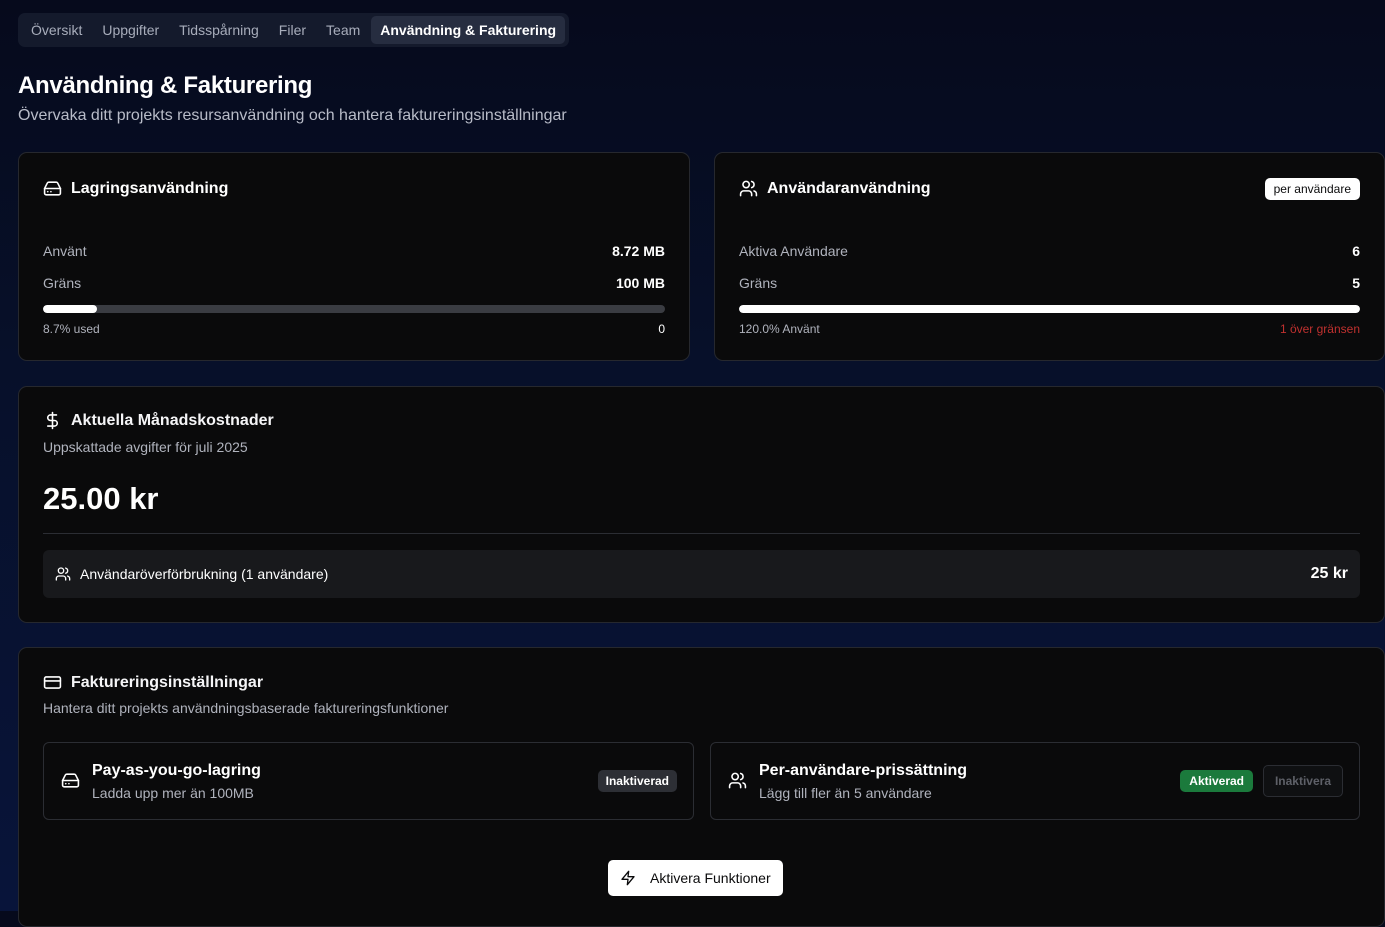 This screenshot has height=927, width=1385. What do you see at coordinates (56, 30) in the screenshot?
I see `tab-overview: Översikt` at bounding box center [56, 30].